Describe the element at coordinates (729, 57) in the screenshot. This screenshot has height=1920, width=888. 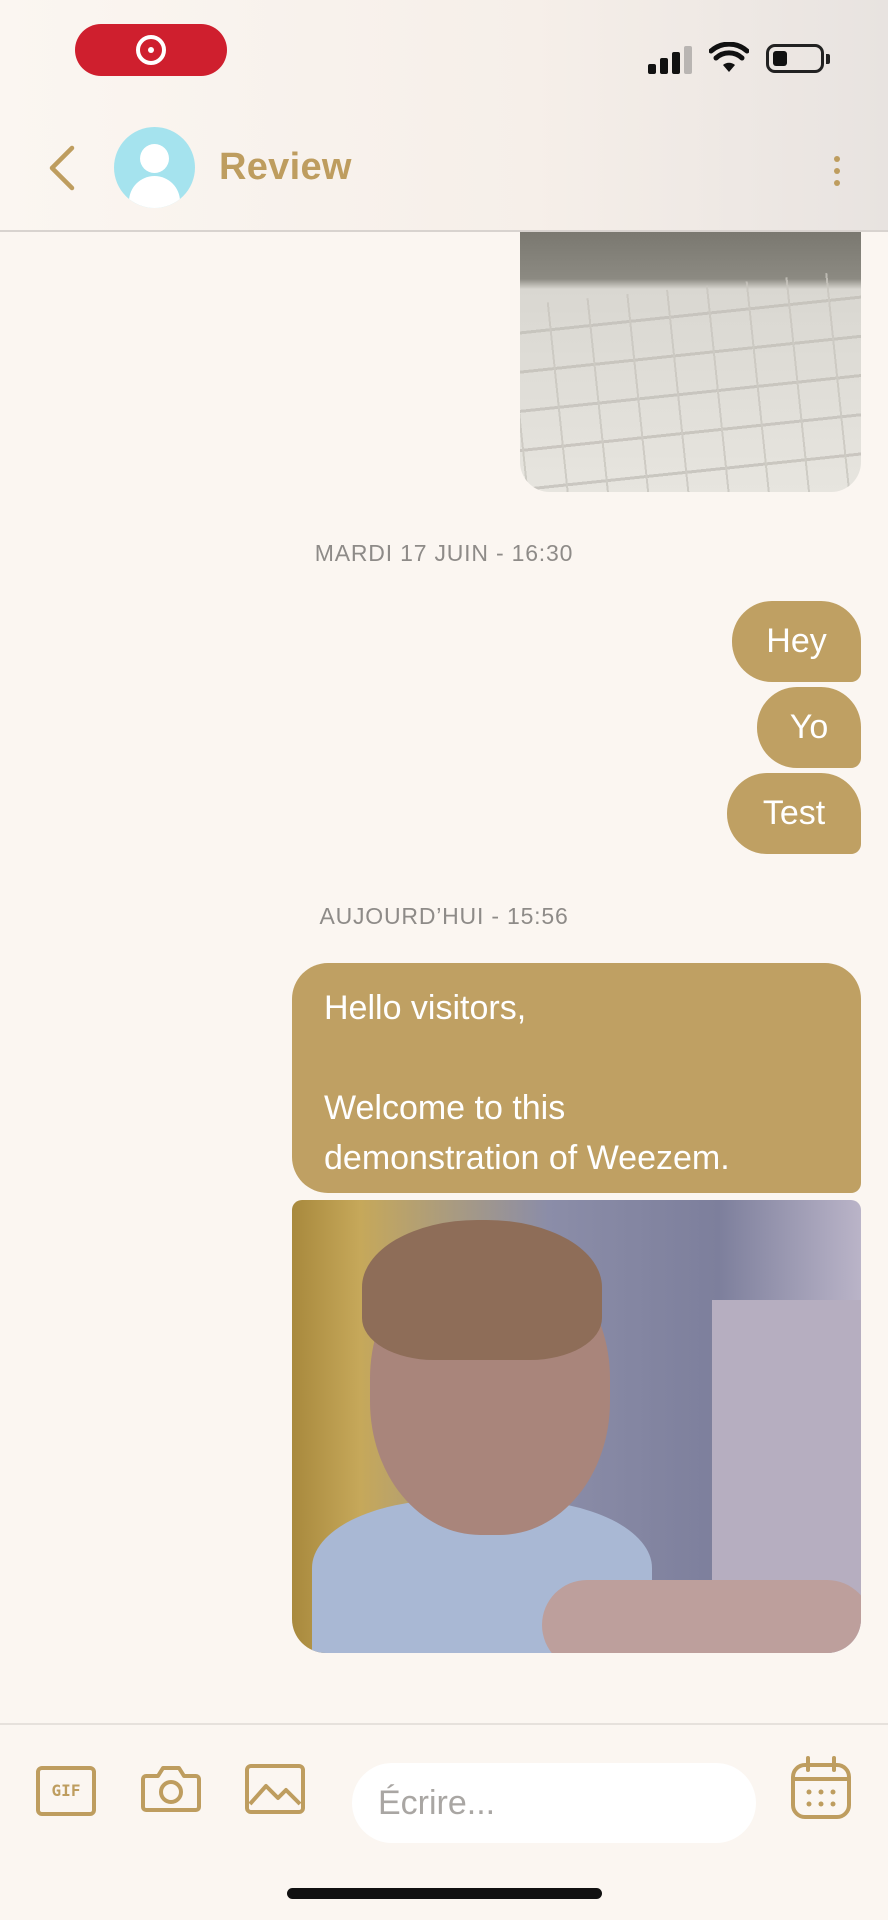
I see `wifi-icon` at that location.